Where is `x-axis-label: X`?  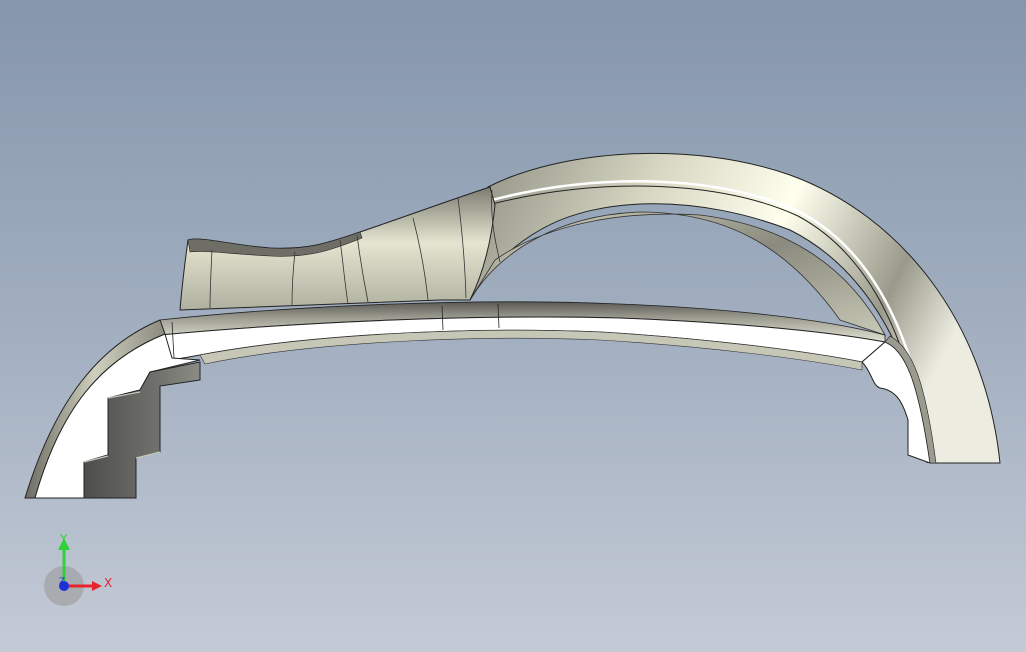
x-axis-label: X is located at coordinates (108, 583).